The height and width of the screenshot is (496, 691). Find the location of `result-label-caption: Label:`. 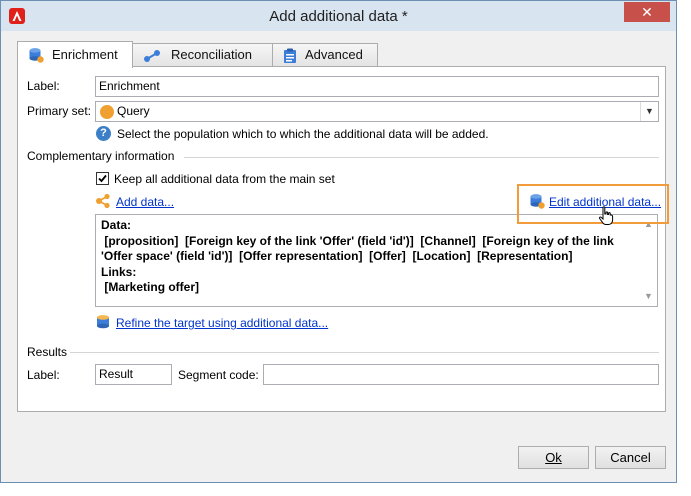

result-label-caption: Label: is located at coordinates (43, 375).